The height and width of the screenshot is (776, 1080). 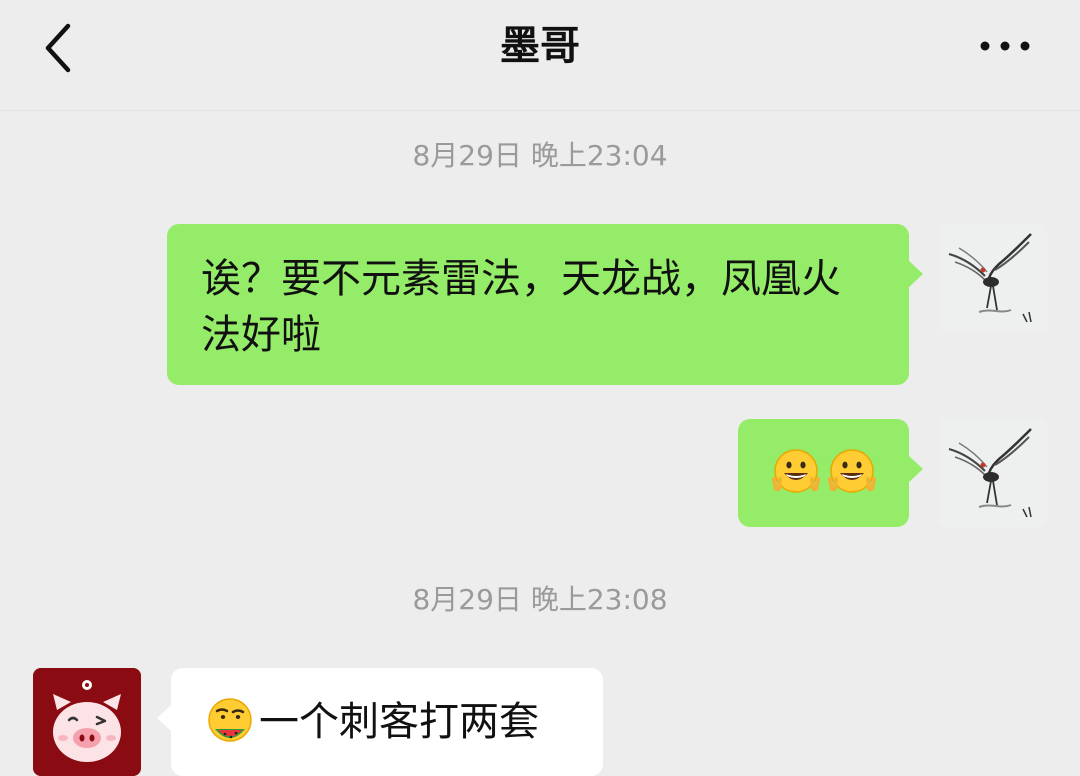 I want to click on contact-avatar, so click(x=87, y=722).